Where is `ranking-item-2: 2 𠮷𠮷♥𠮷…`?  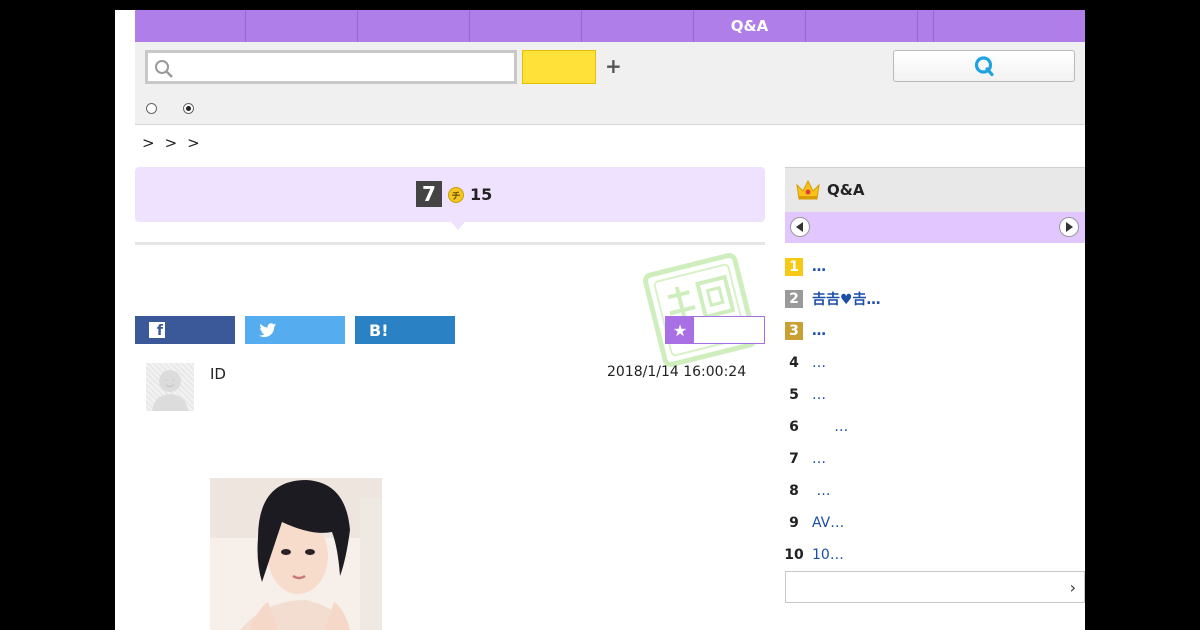 ranking-item-2: 2 𠮷𠮷♥𠮷… is located at coordinates (935, 299).